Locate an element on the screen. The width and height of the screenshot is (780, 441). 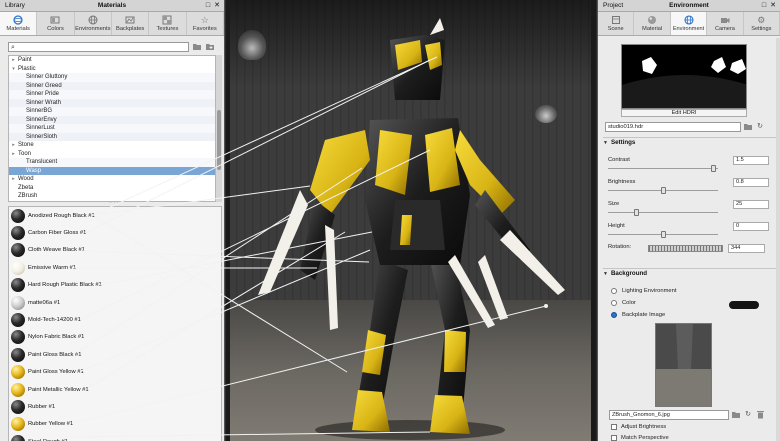
tree-material-item: Sinner Wrath is located at coordinates (112, 102).